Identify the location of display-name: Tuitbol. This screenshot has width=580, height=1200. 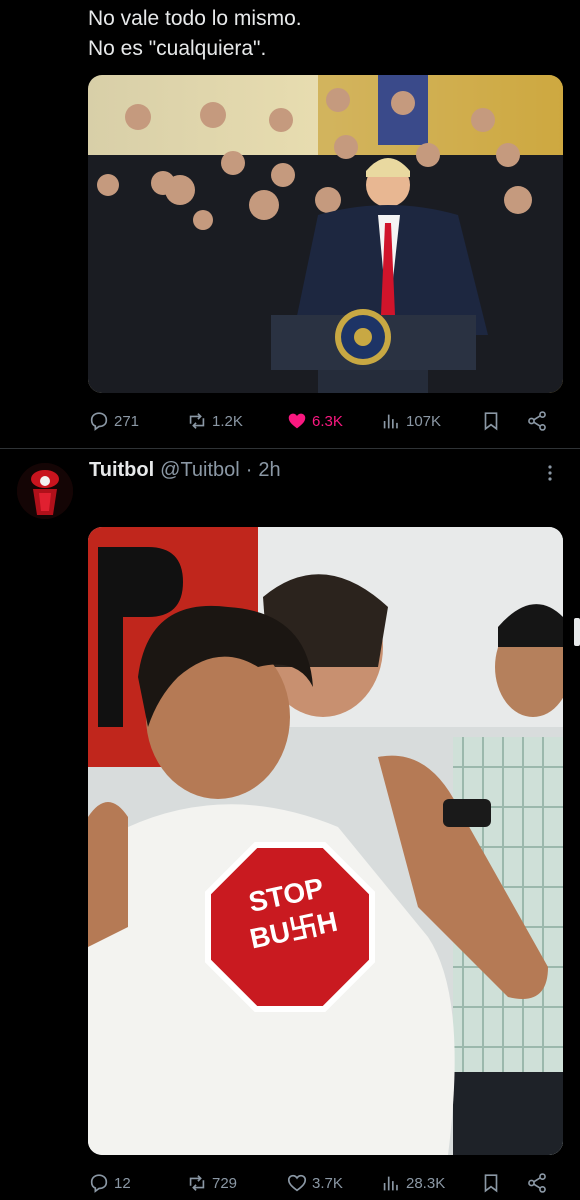
(121, 470).